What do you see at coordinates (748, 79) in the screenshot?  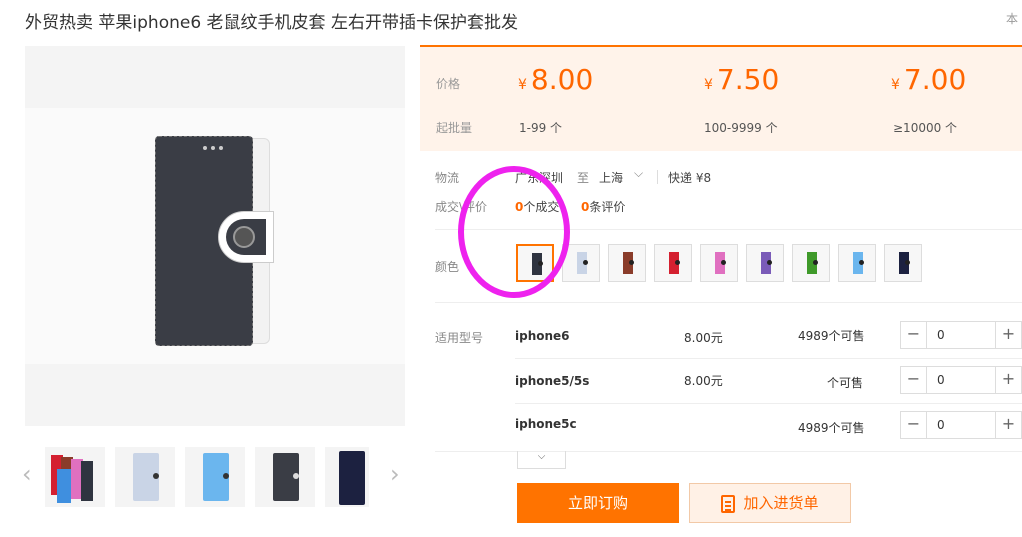 I see `price-value: 7.50` at bounding box center [748, 79].